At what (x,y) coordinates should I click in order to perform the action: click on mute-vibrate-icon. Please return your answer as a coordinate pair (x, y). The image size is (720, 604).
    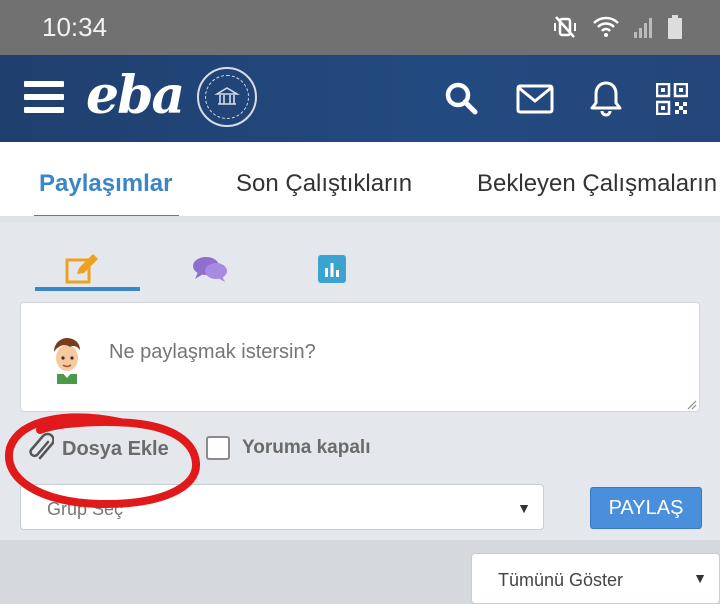
    Looking at the image, I should click on (565, 27).